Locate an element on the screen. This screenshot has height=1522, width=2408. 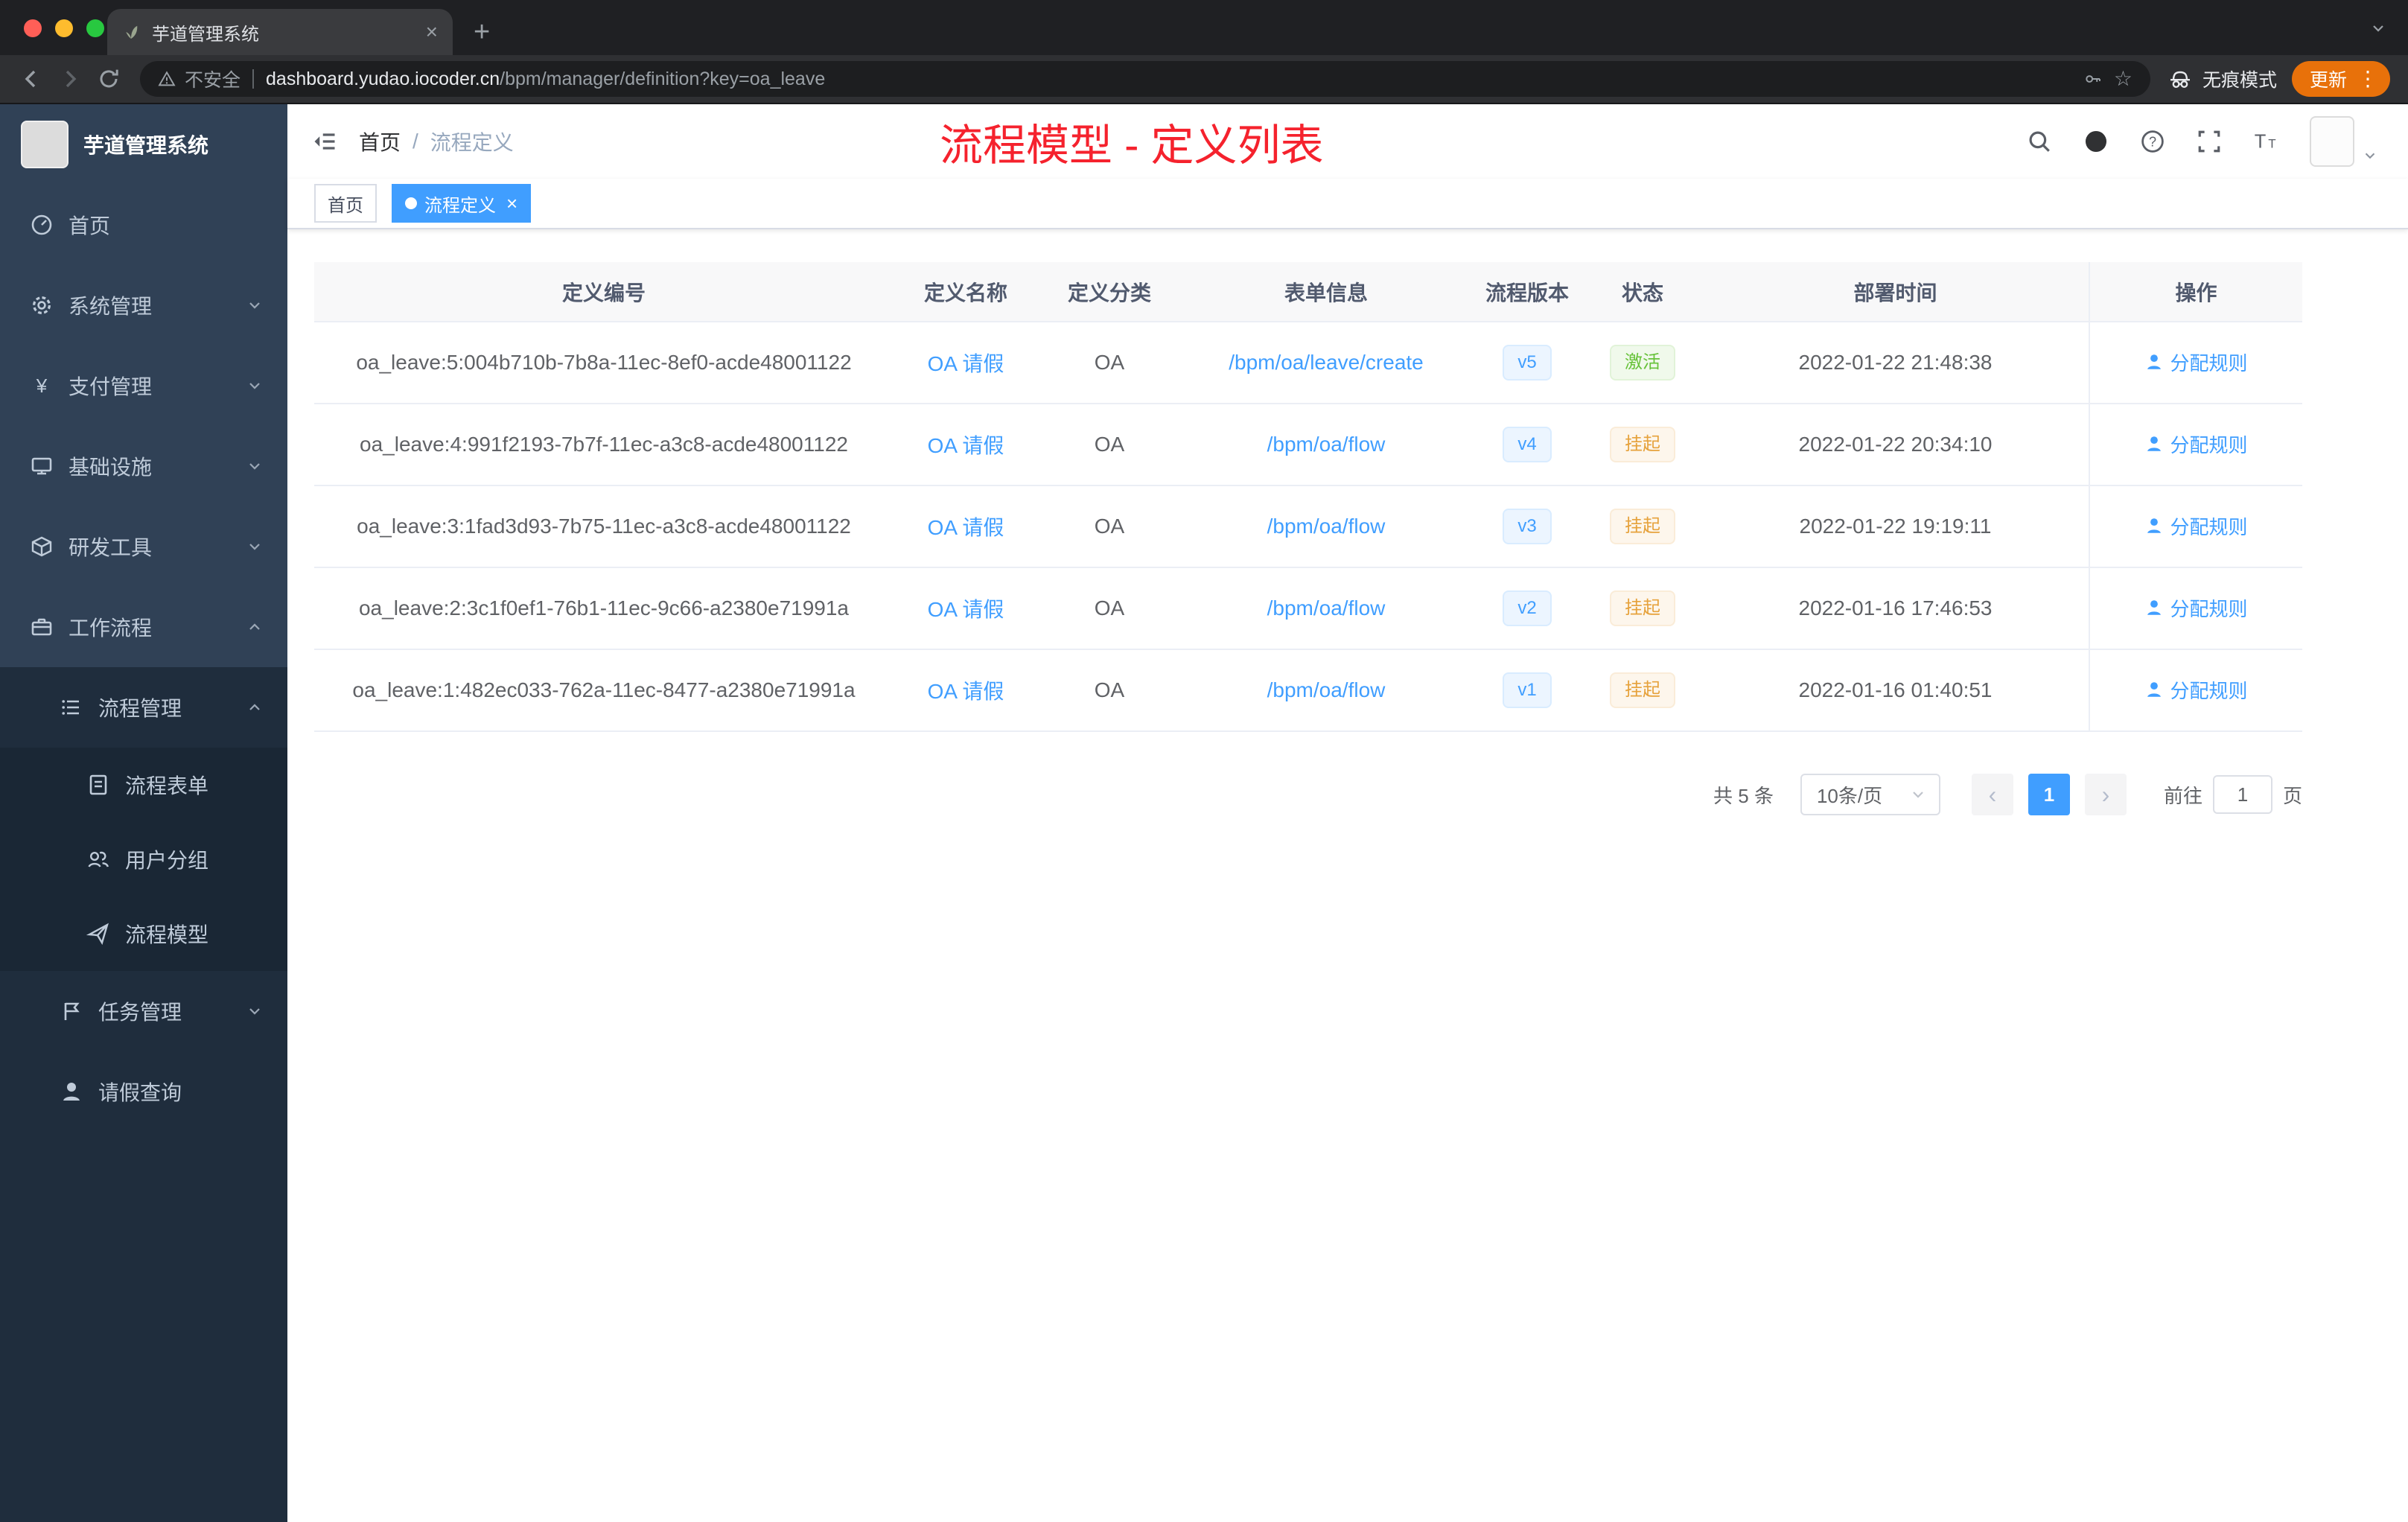
cell-category: OA is located at coordinates (1109, 363).